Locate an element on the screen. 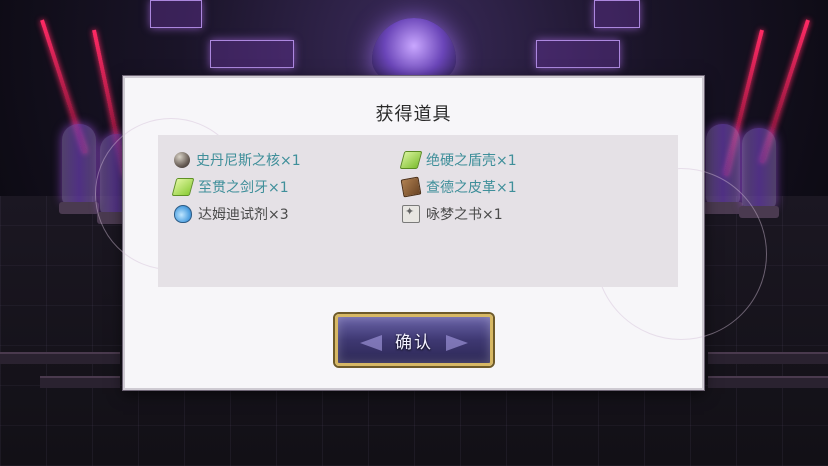 This screenshot has height=466, width=828. item-label: 咏梦之书×1 is located at coordinates (464, 215).